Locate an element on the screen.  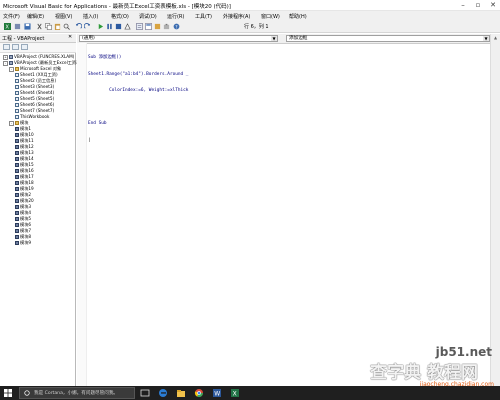
vertical-scrollbar: ▲ is located at coordinates (495, 210).